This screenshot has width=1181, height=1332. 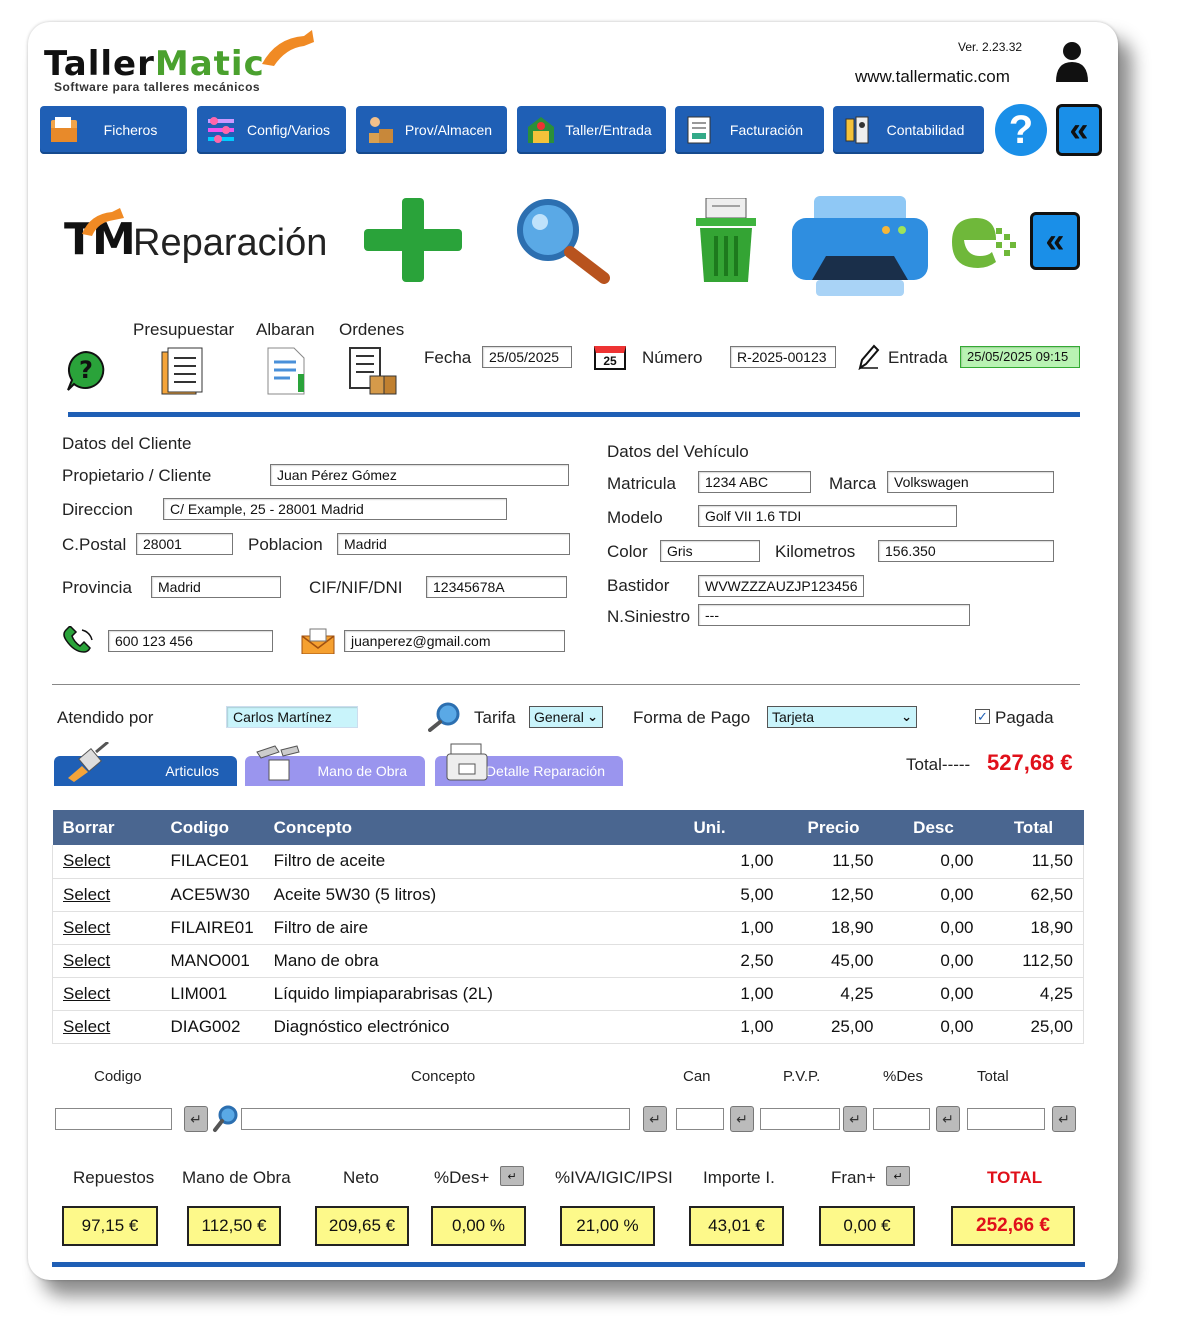 I want to click on print-icon, so click(x=860, y=247).